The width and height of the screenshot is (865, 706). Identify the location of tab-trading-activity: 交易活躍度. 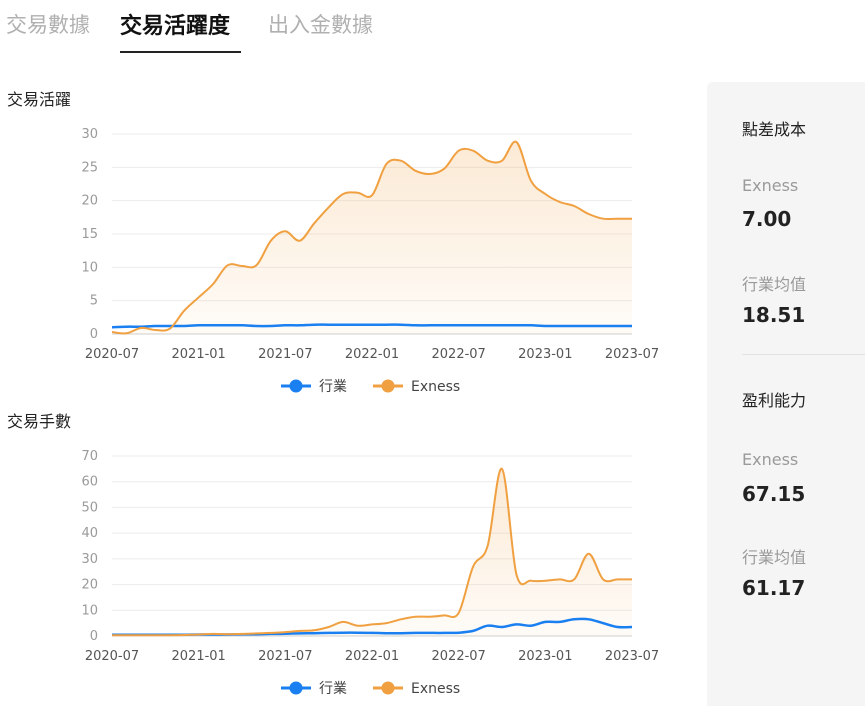
(175, 24).